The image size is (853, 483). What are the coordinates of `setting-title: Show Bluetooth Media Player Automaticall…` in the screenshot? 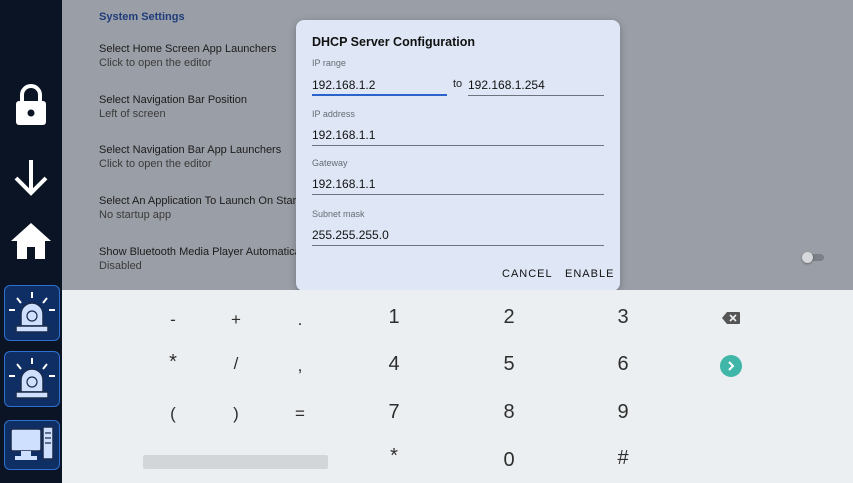 It's located at (205, 252).